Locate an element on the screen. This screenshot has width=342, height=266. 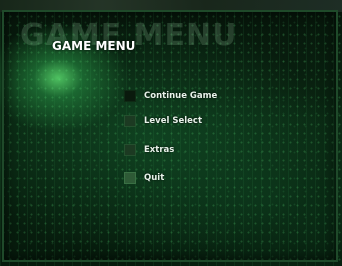
menu-item-quit: Quit is located at coordinates (144, 178).